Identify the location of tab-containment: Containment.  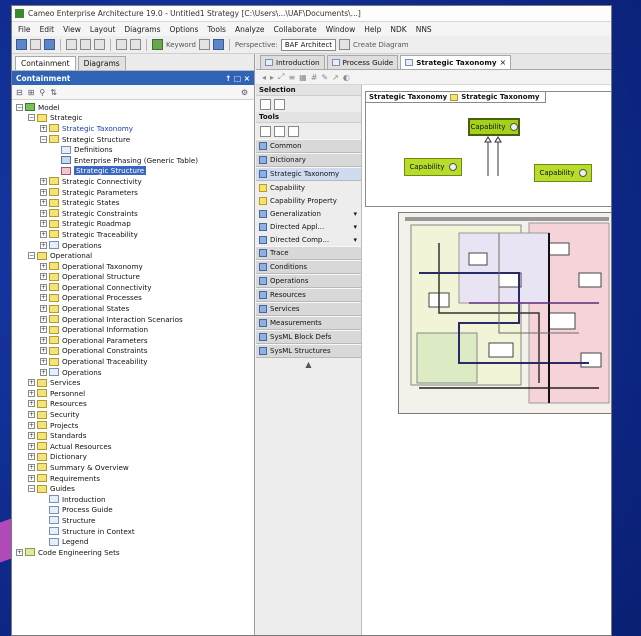
(45, 63).